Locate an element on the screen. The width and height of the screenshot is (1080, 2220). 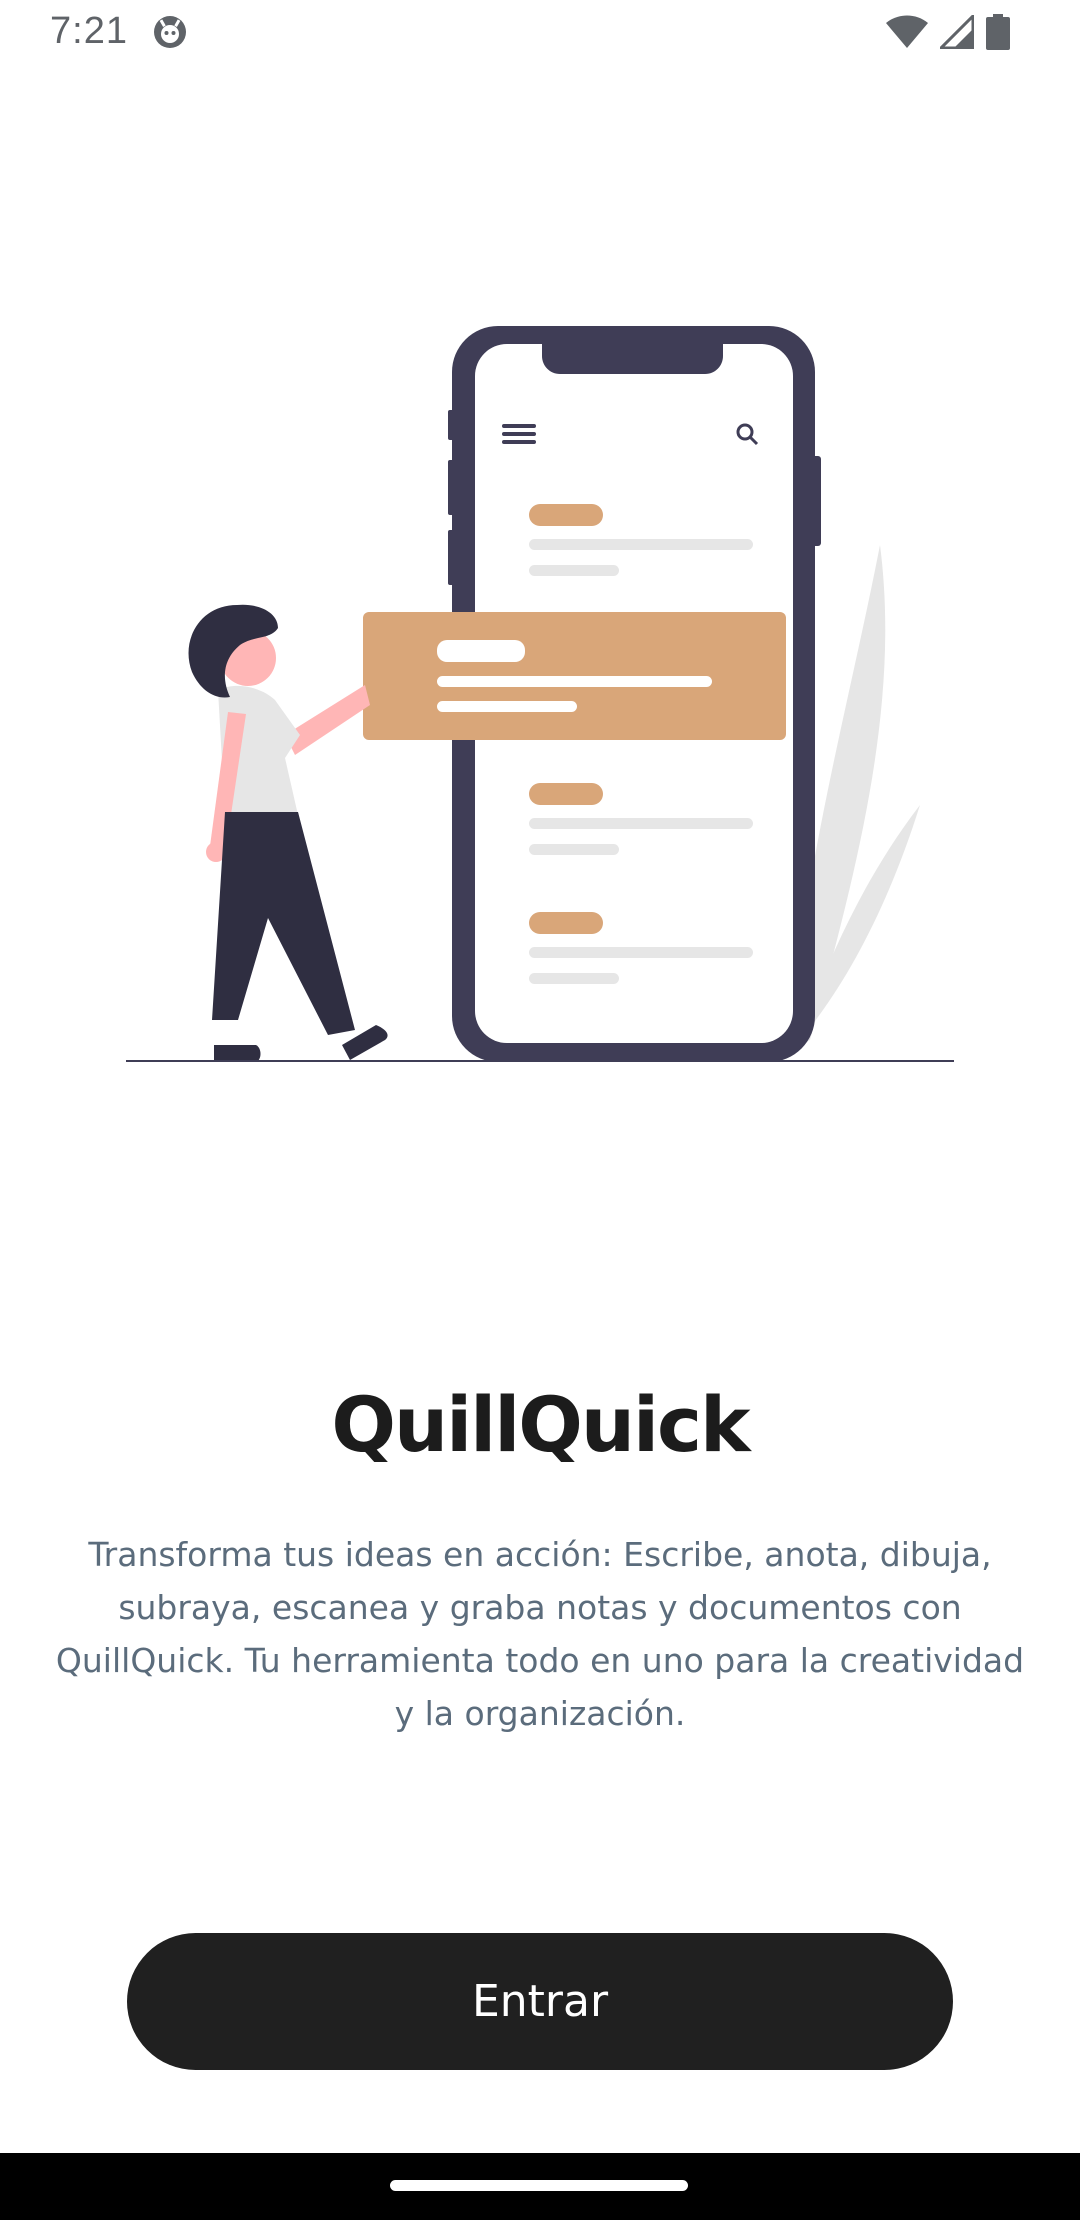
status-bar: 7:21 is located at coordinates (540, 33).